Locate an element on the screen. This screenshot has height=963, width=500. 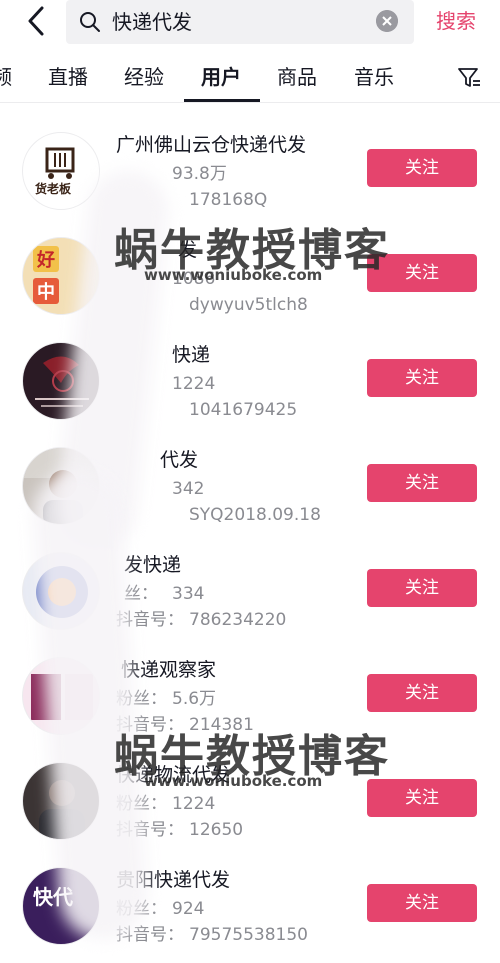
user-fans: 93.8万 is located at coordinates (199, 174).